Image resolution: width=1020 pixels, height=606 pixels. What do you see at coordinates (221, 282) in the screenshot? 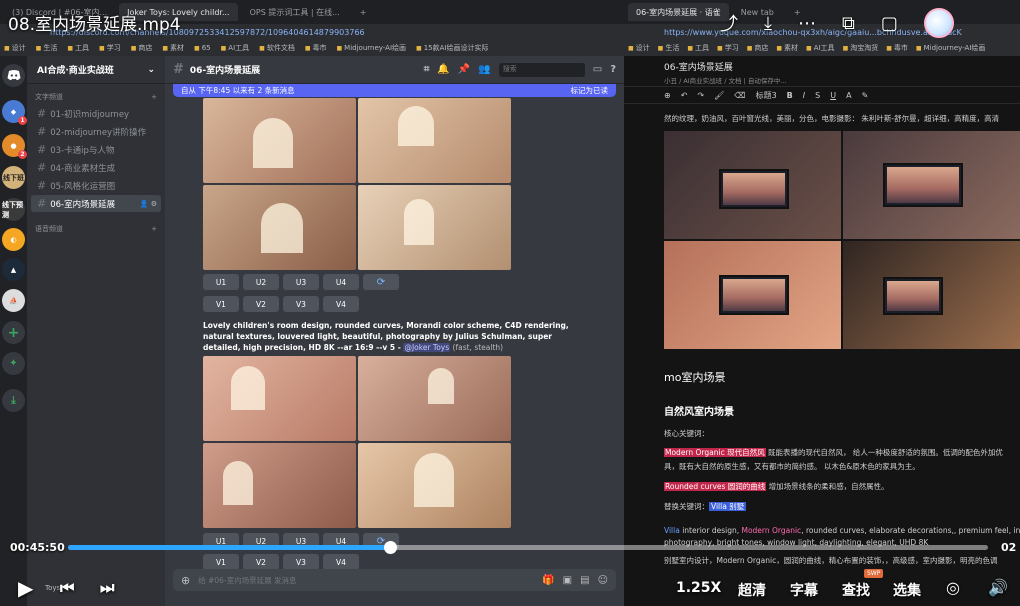
I see `u1-button: U1` at bounding box center [221, 282].